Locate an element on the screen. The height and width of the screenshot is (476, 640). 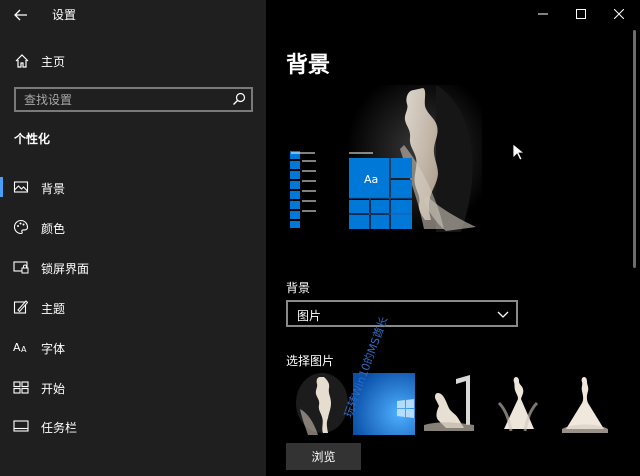
active-indicator is located at coordinates (1, 187).